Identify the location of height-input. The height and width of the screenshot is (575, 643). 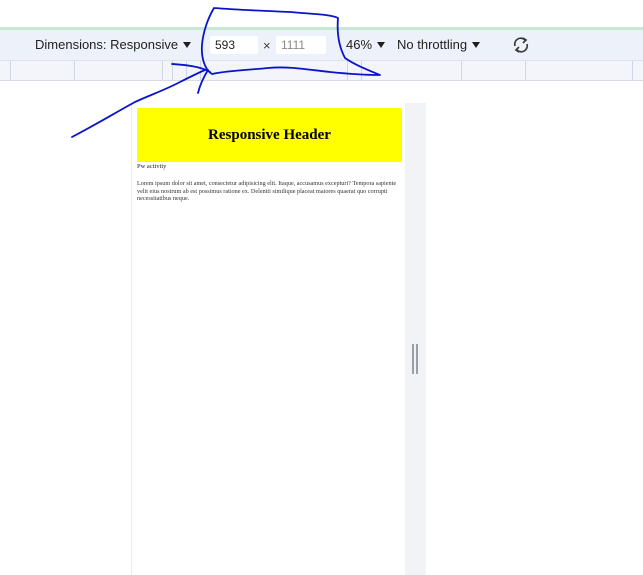
(301, 45).